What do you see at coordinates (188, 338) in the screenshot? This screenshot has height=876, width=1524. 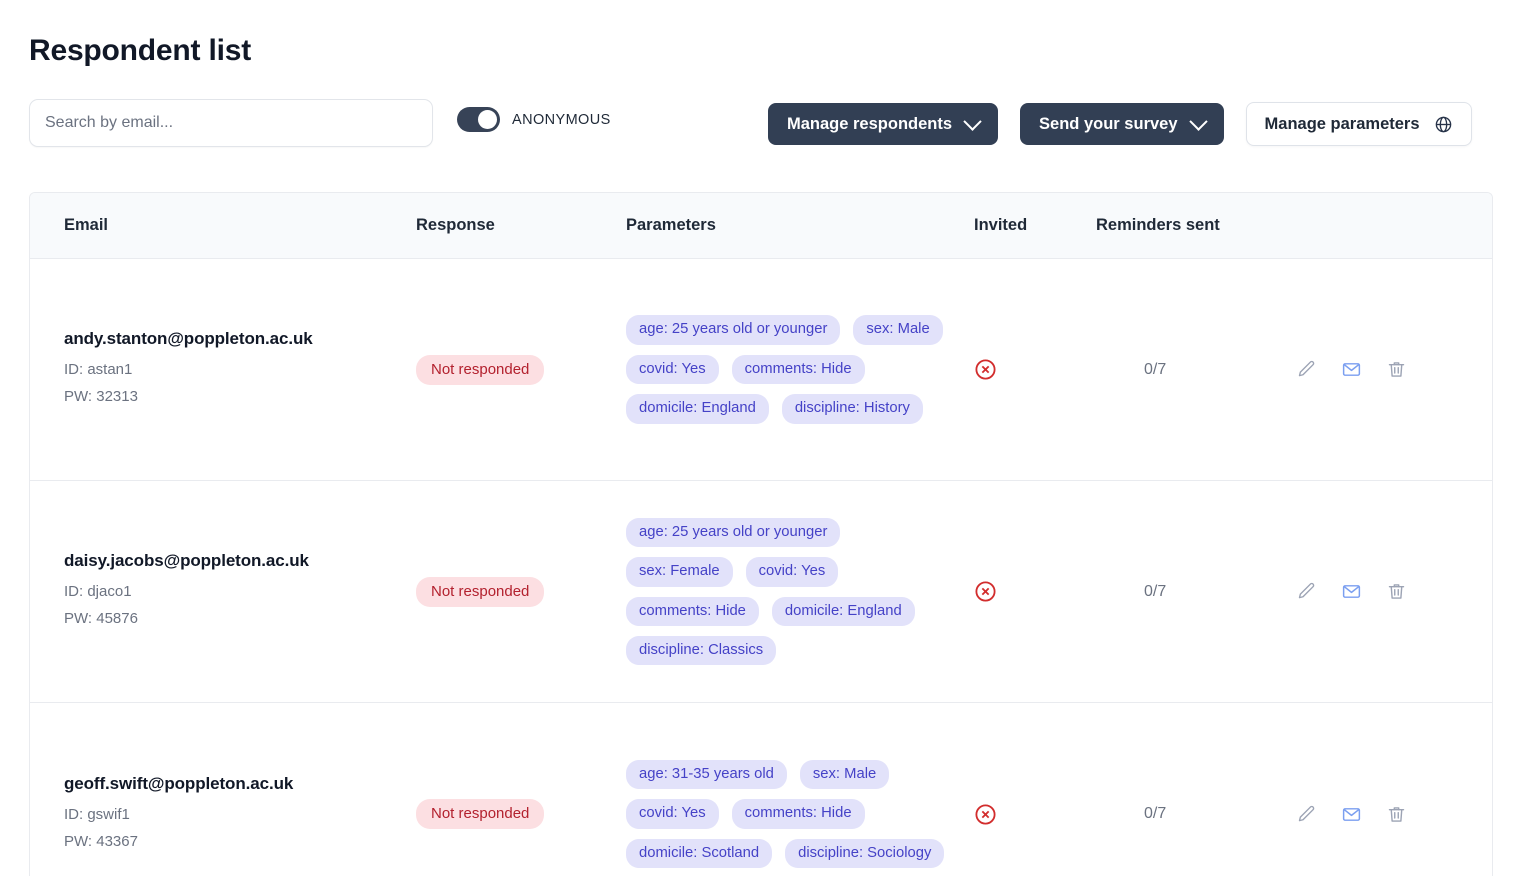 I see `respondent-email: andy.stanton@poppleton.ac.uk` at bounding box center [188, 338].